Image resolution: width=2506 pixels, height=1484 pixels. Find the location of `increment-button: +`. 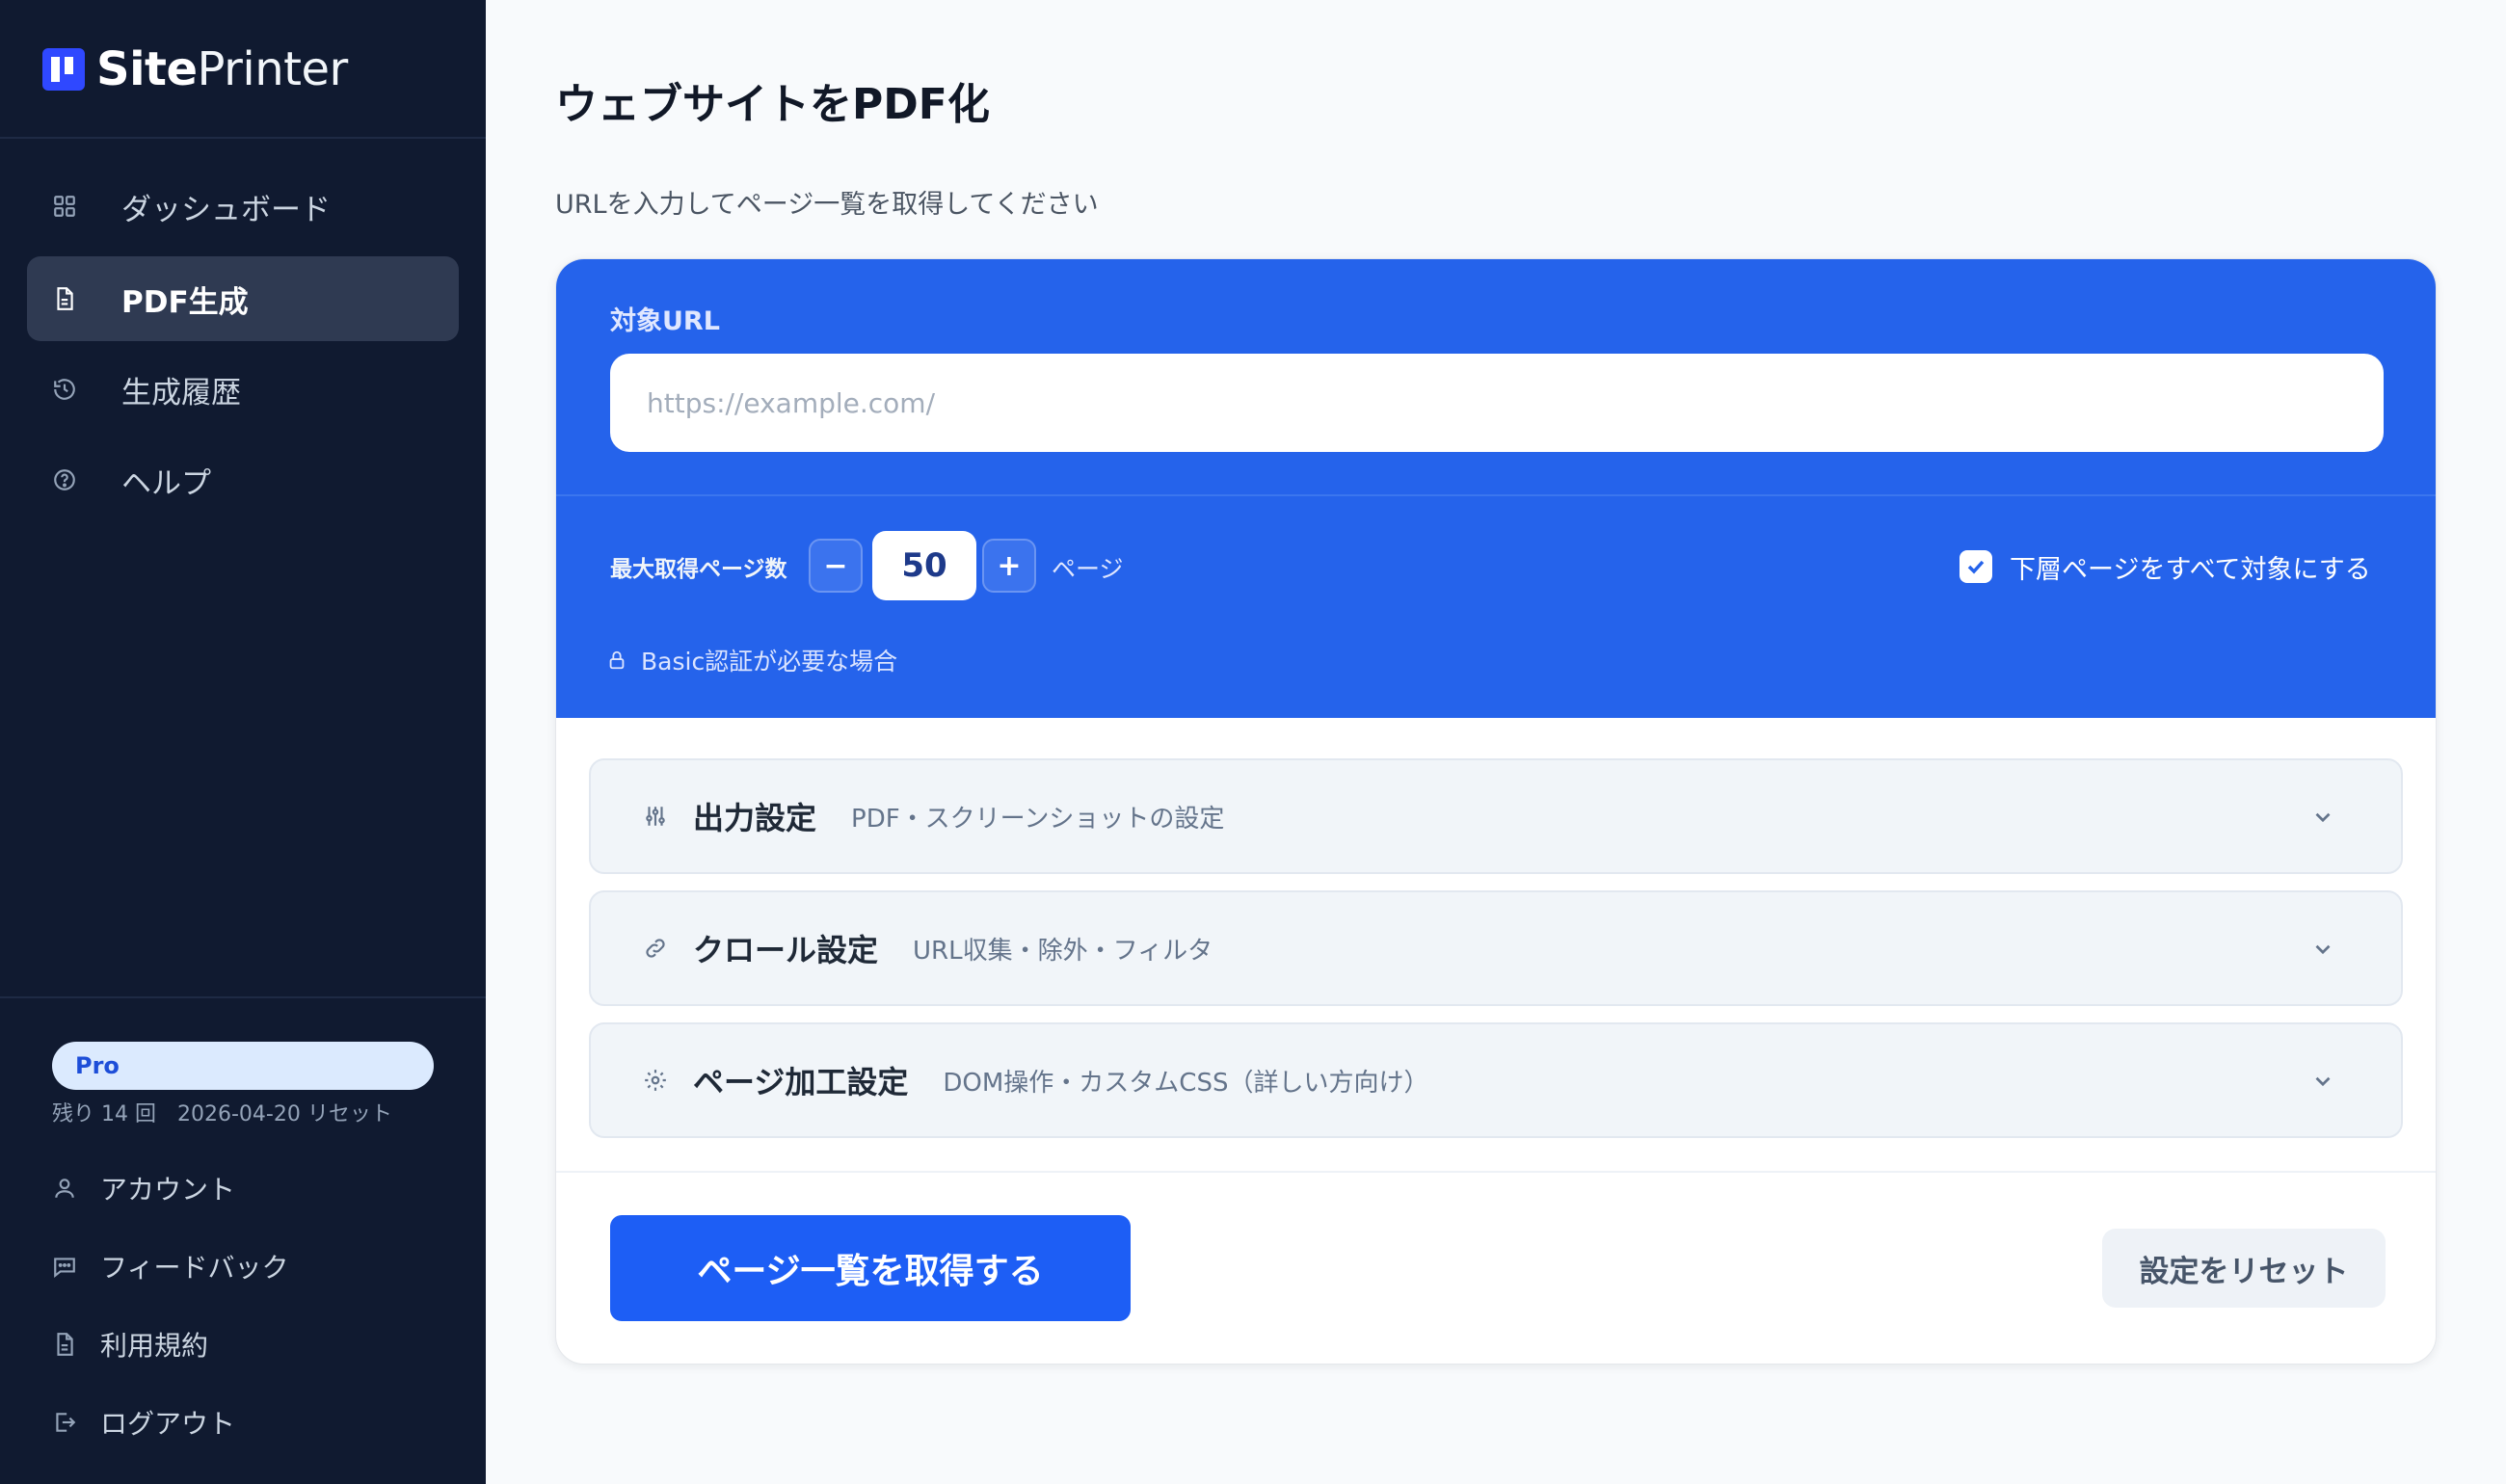

increment-button: + is located at coordinates (1009, 566).